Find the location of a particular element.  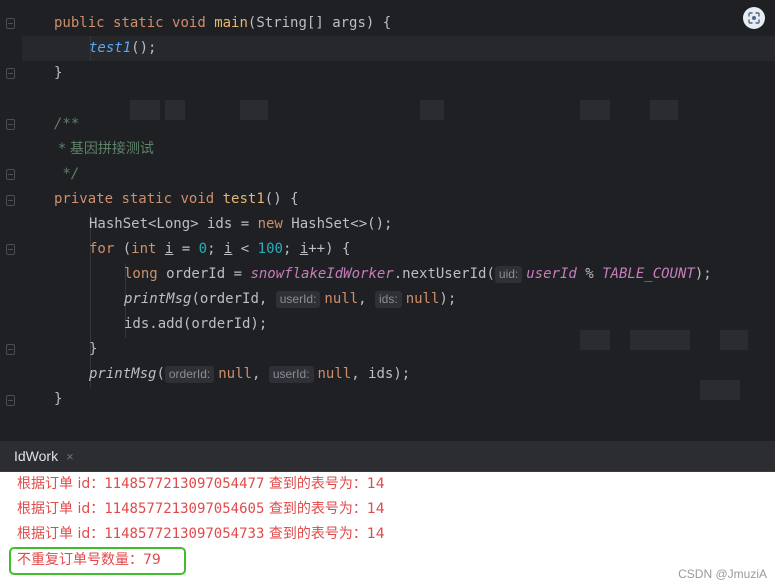

code-text: (); is located at coordinates (144, 48).